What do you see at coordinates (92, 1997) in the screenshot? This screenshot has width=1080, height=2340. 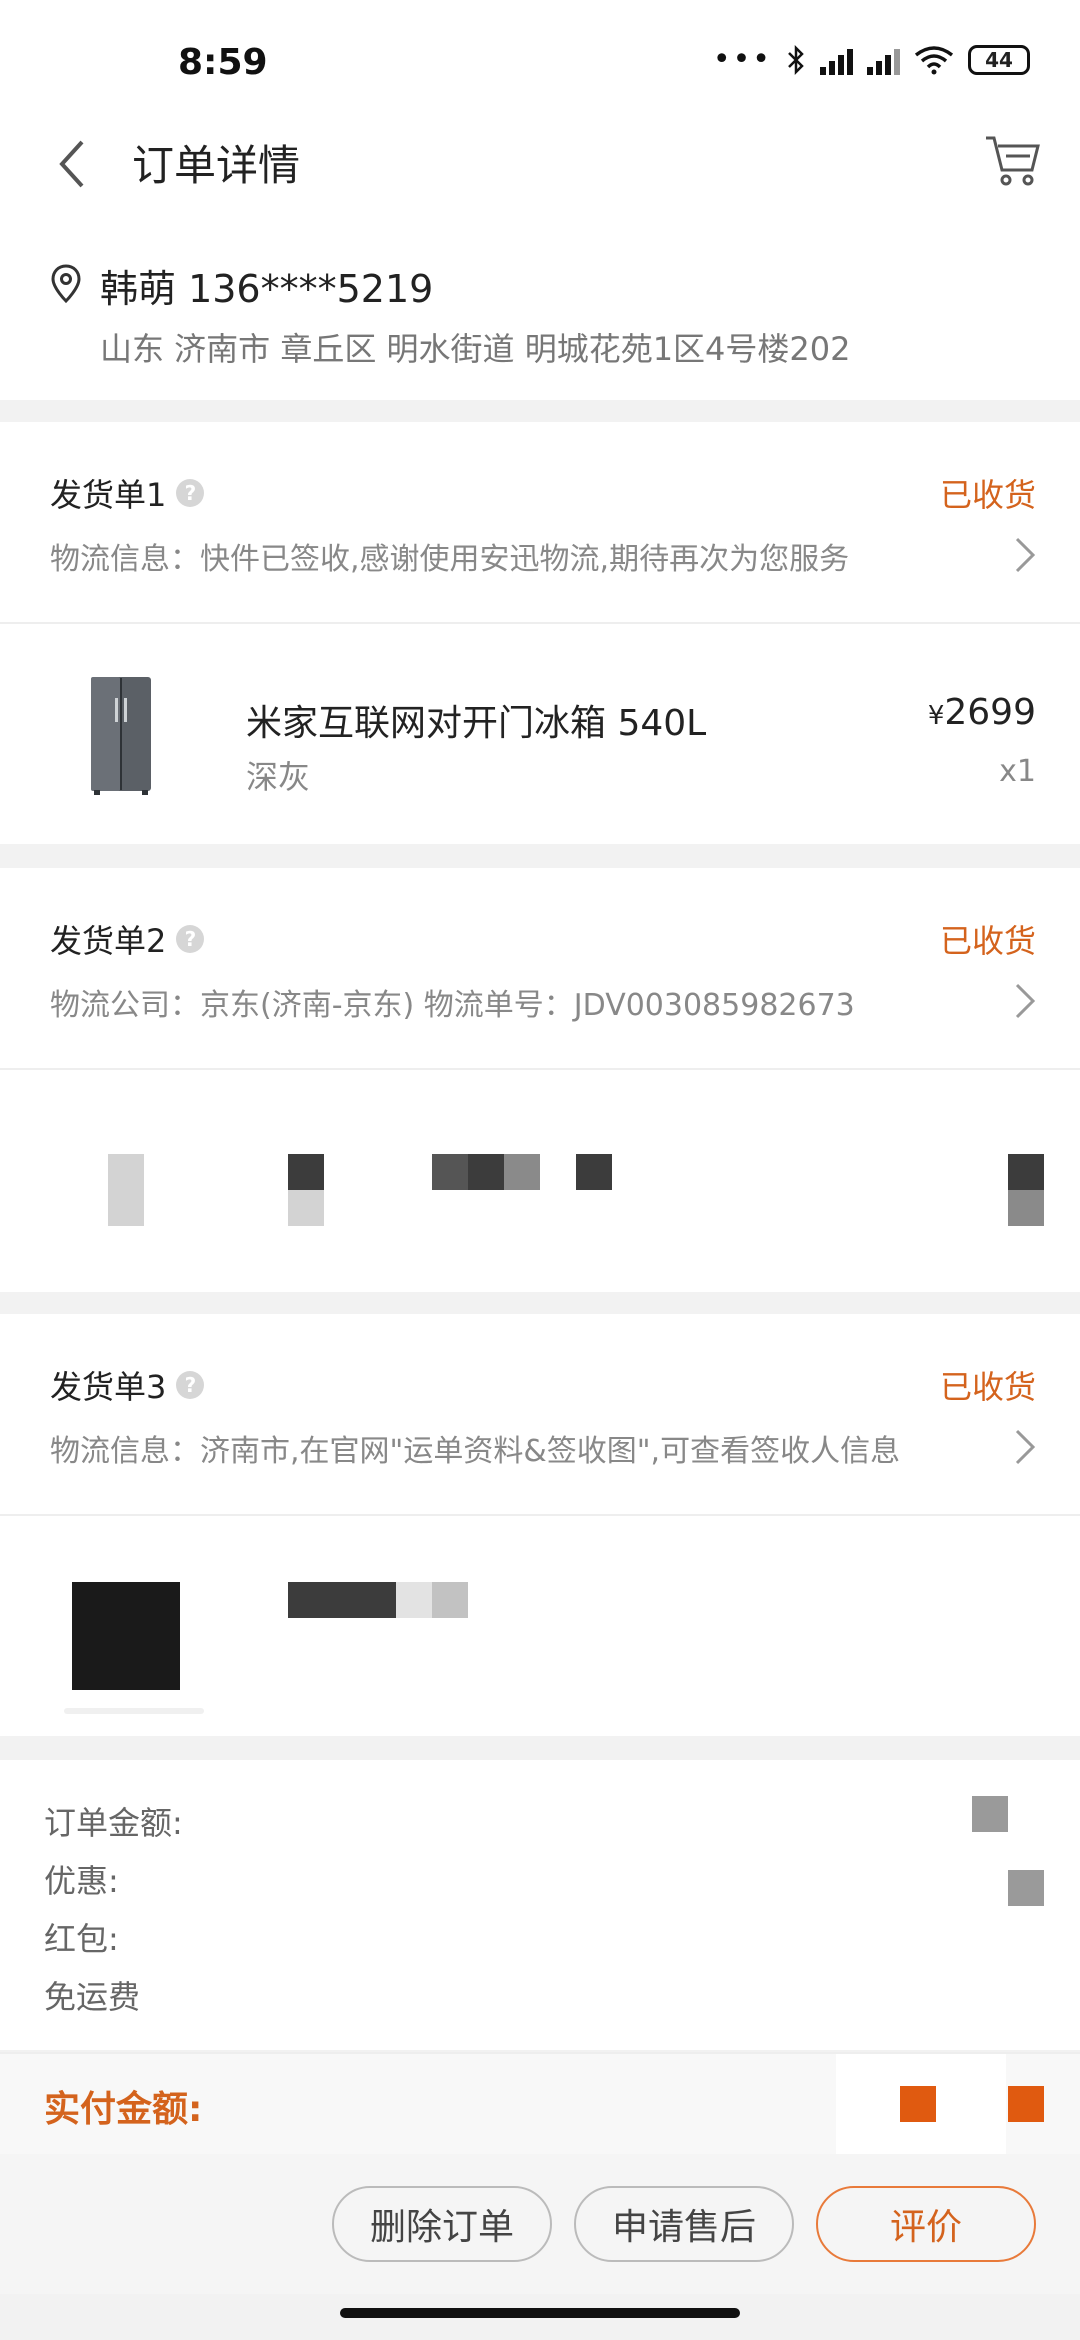 I see `free-shipping-label: 免运费` at bounding box center [92, 1997].